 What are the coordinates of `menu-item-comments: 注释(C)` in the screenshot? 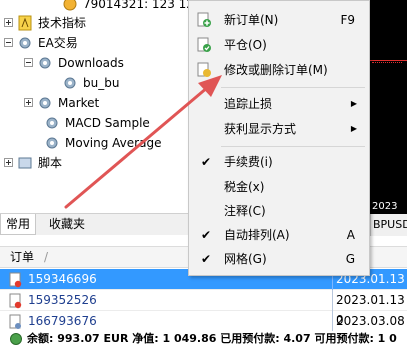 It's located at (279, 211).